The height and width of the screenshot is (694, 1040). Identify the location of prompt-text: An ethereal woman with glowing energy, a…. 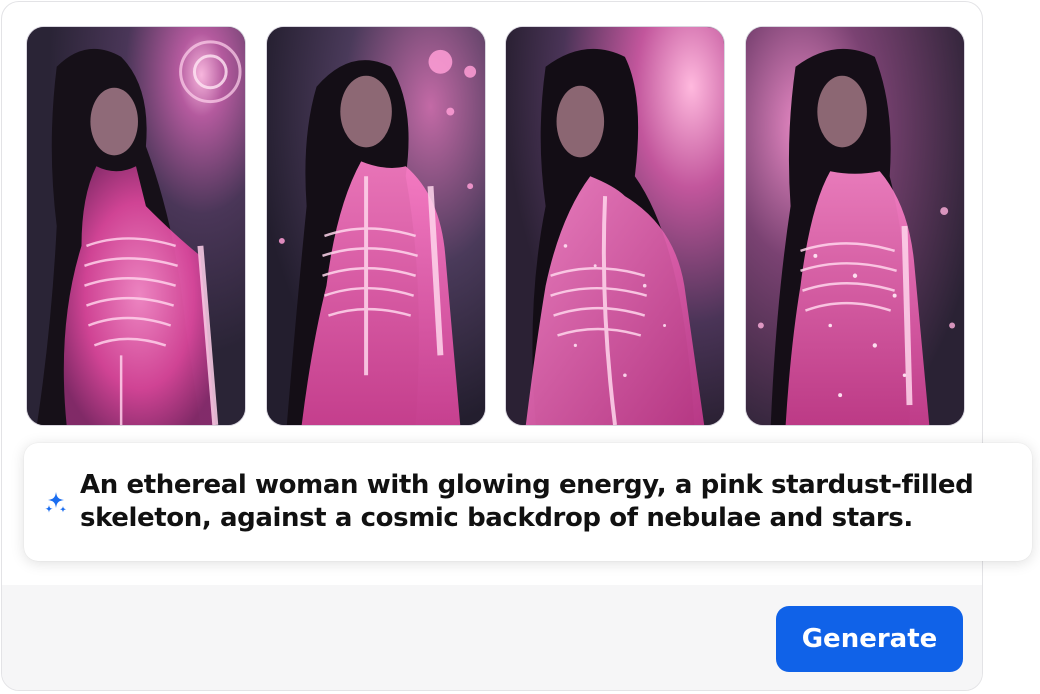
(545, 502).